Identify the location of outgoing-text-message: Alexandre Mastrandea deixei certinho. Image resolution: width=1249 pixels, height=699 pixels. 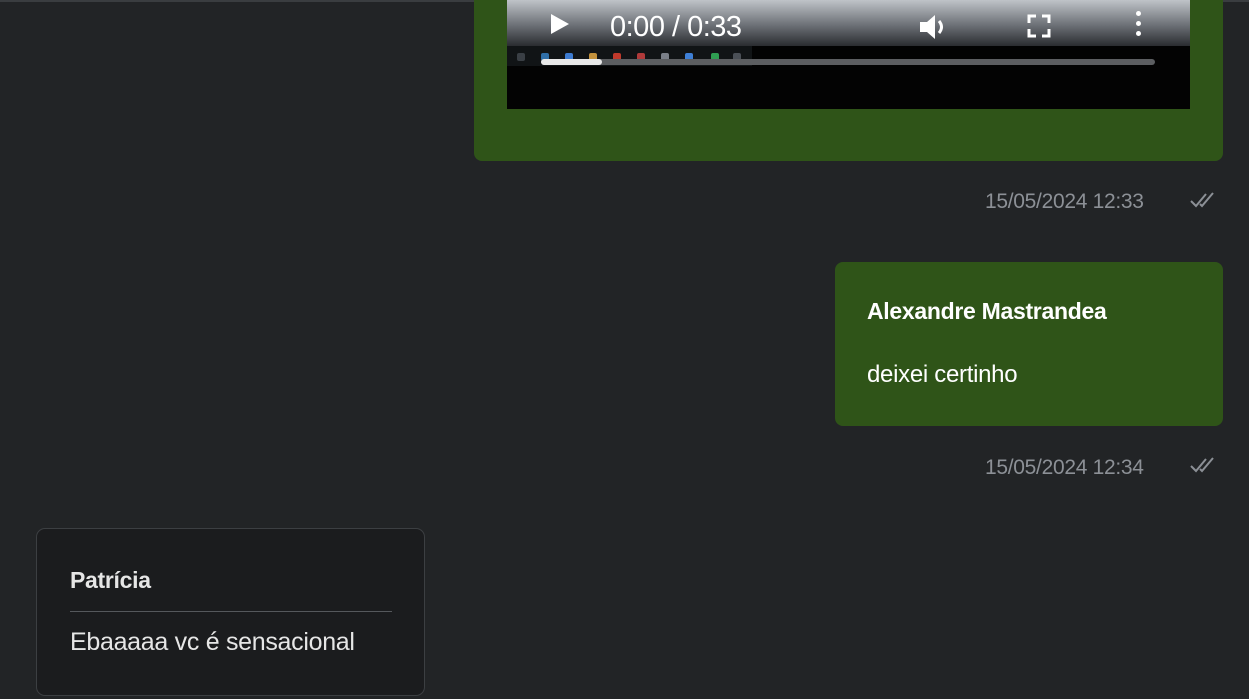
(1029, 344).